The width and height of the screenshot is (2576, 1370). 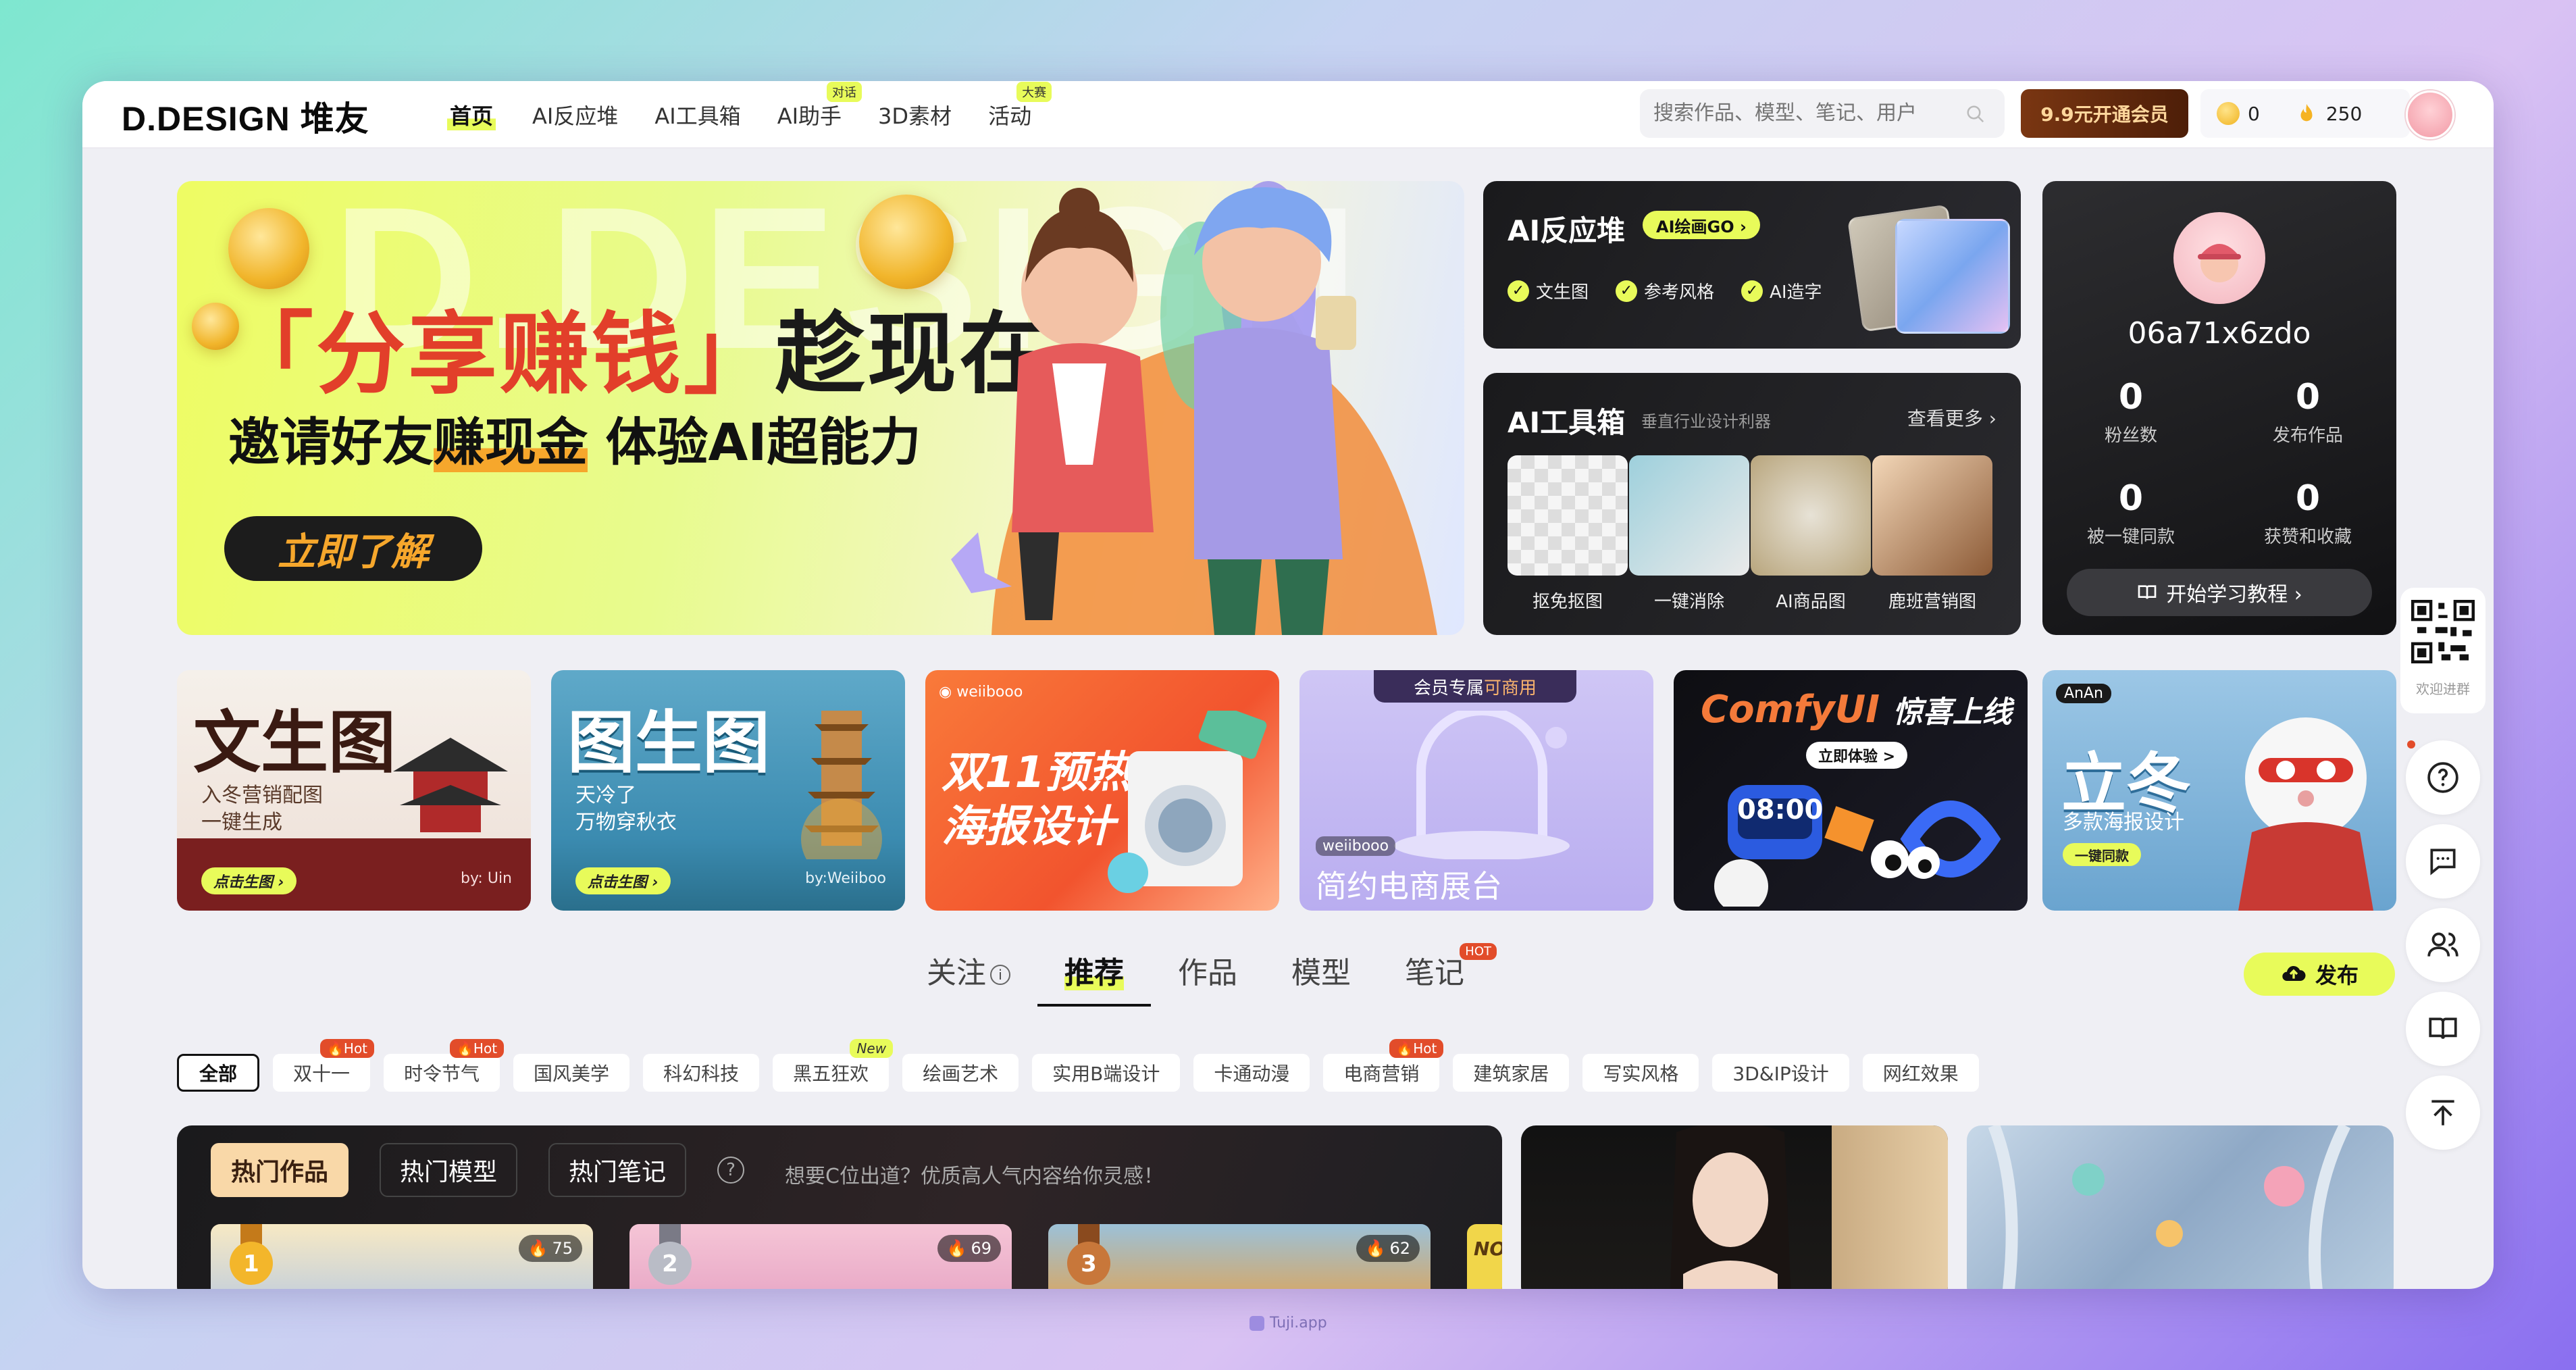 What do you see at coordinates (1416, 1048) in the screenshot?
I see `chip-hot-badge: 🔥Hot` at bounding box center [1416, 1048].